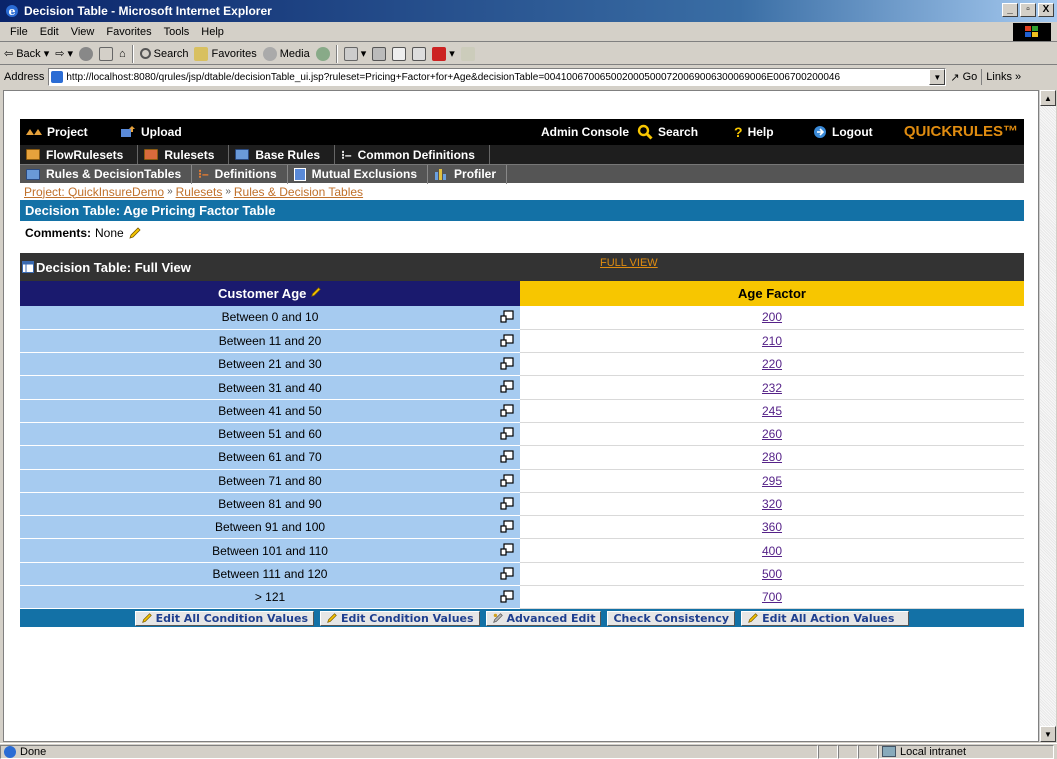 Image resolution: width=1057 pixels, height=759 pixels. Describe the element at coordinates (772, 317) in the screenshot. I see `action-value-link: 200` at that location.